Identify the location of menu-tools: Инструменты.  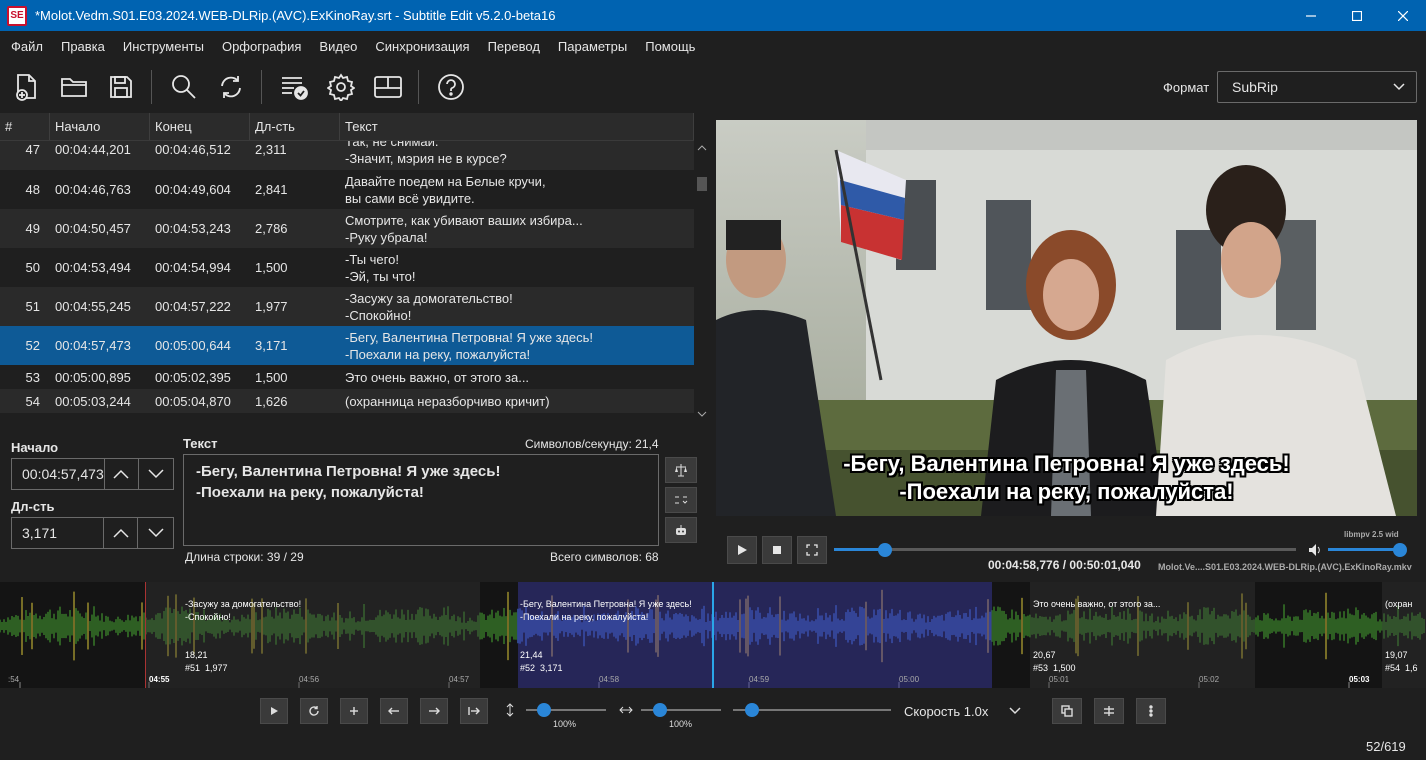
(163, 47).